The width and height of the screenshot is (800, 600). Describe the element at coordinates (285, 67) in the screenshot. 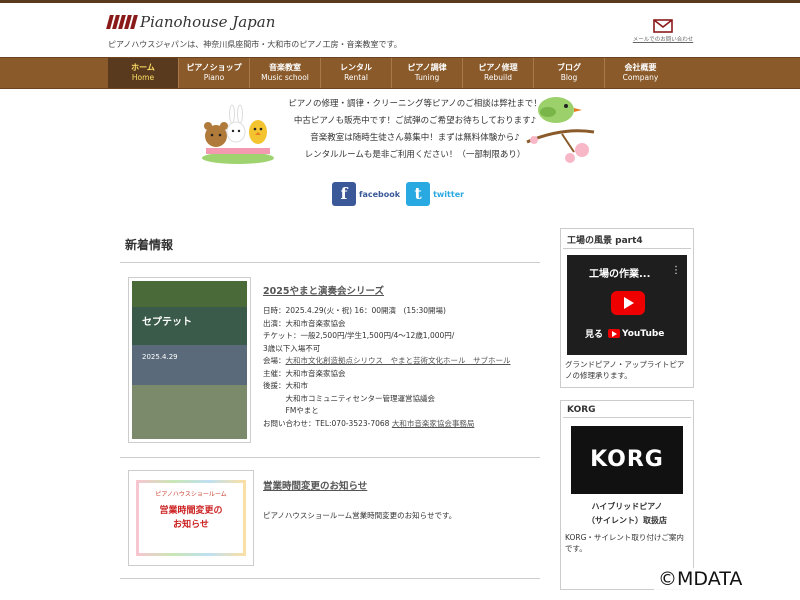

I see `nav-label-jp: 音楽教室` at that location.